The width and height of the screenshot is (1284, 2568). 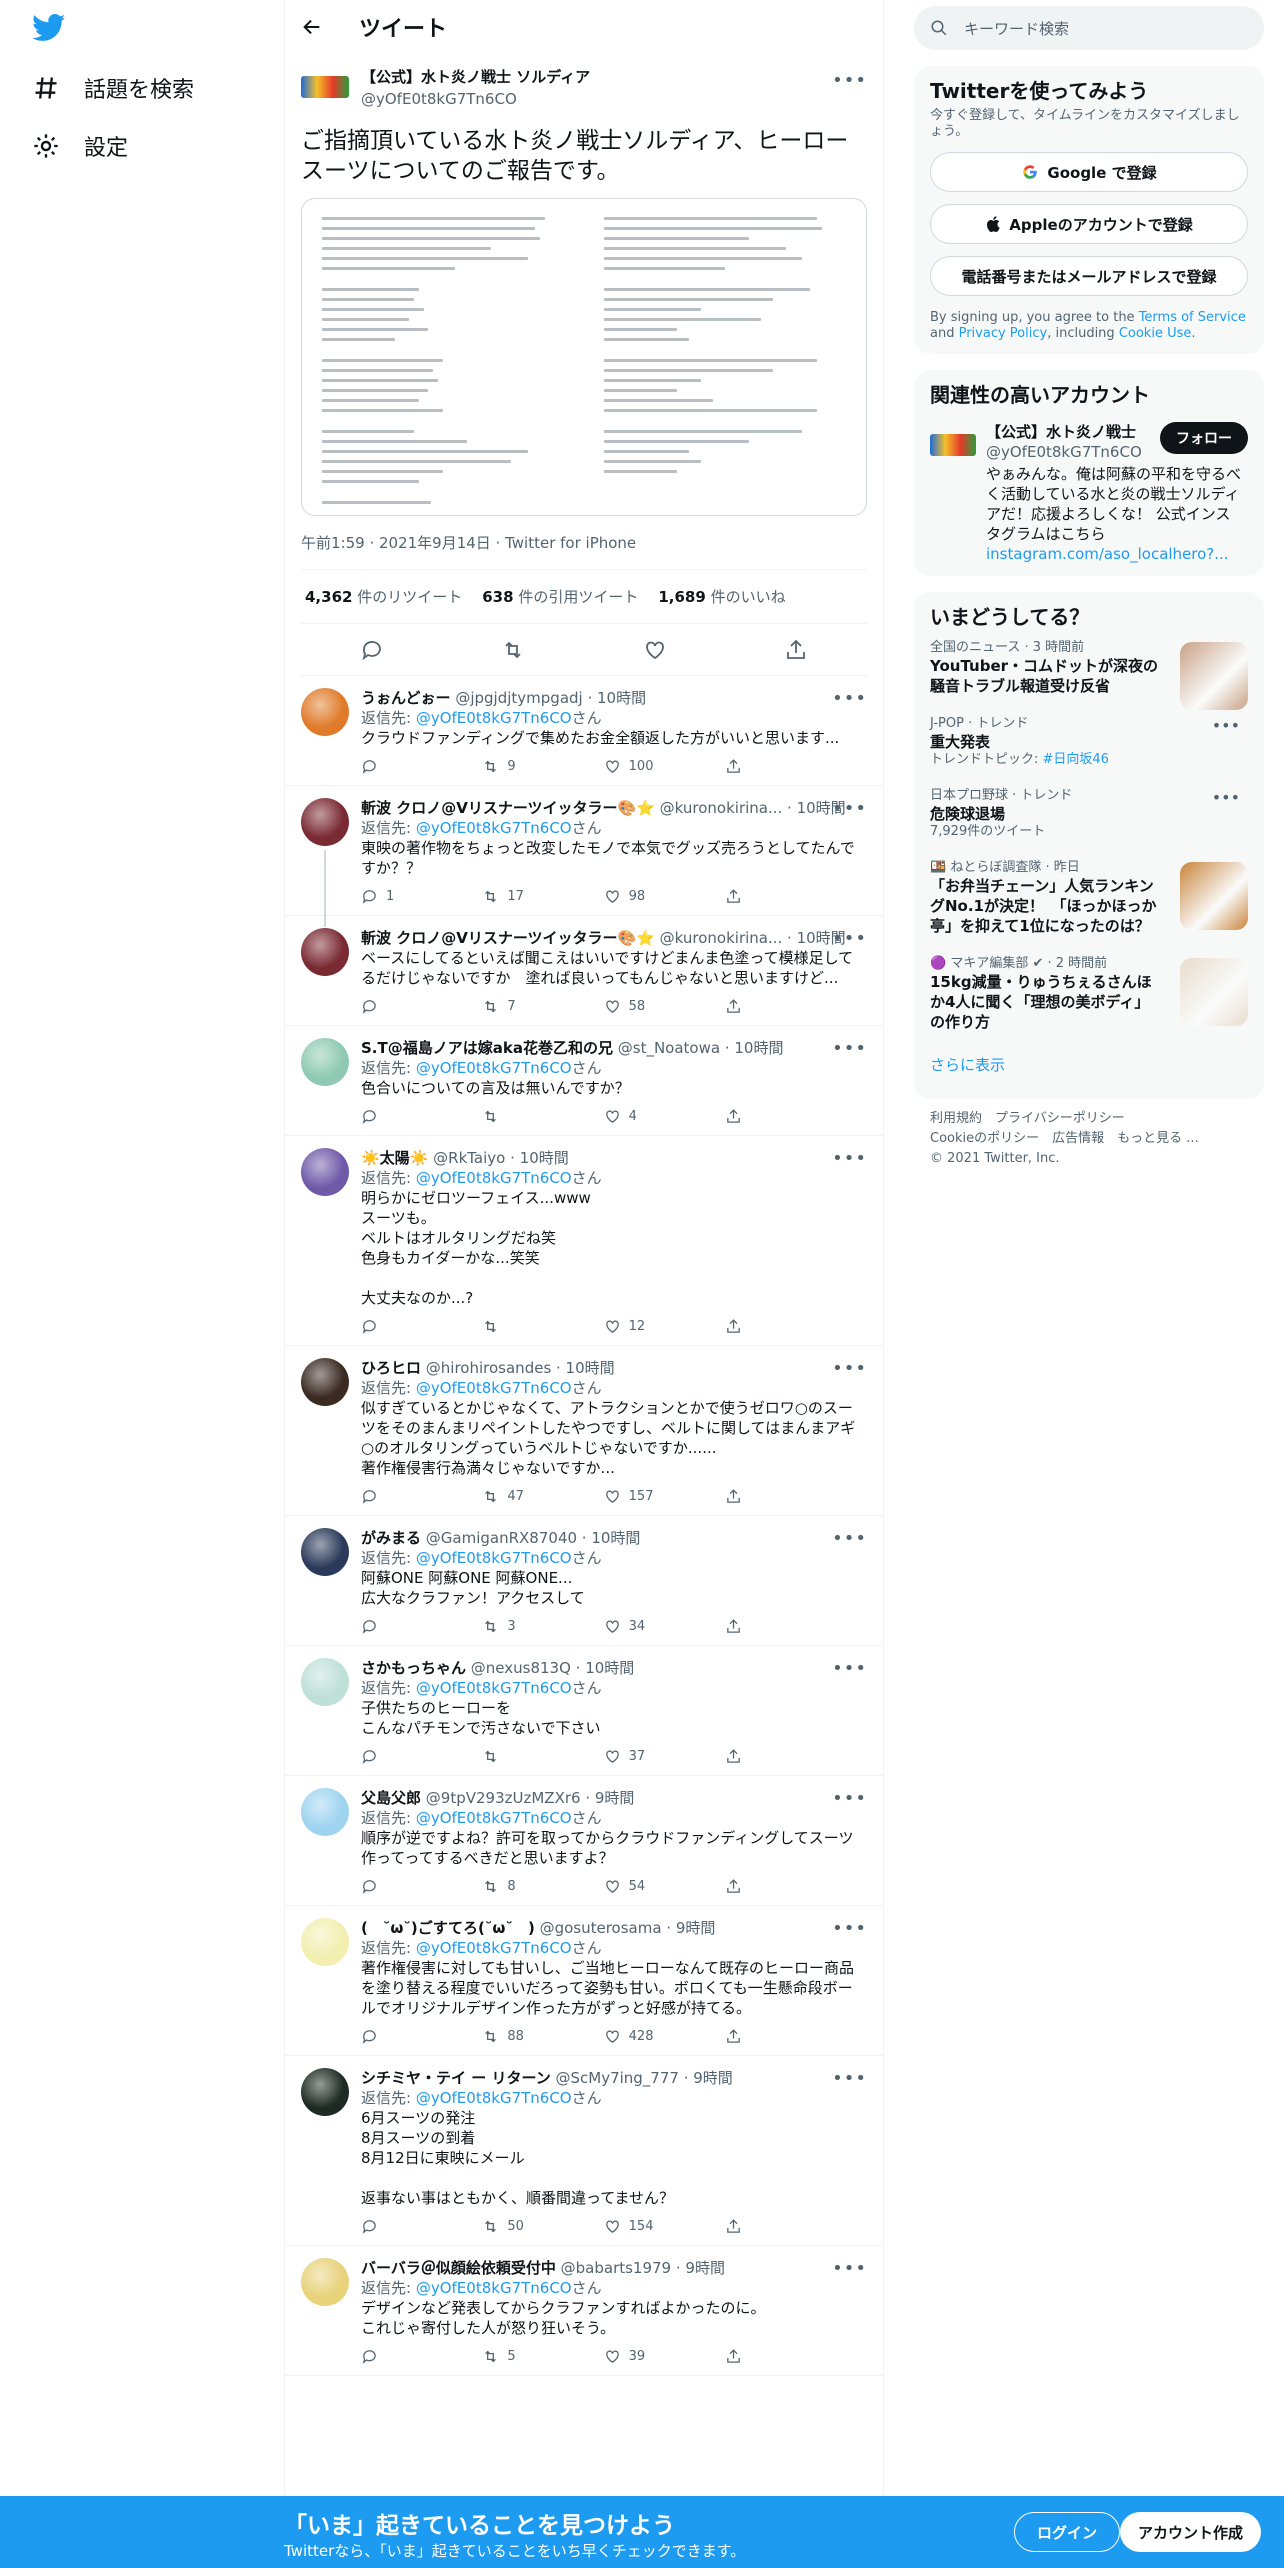 What do you see at coordinates (634, 1326) in the screenshot?
I see `like-button: 12` at bounding box center [634, 1326].